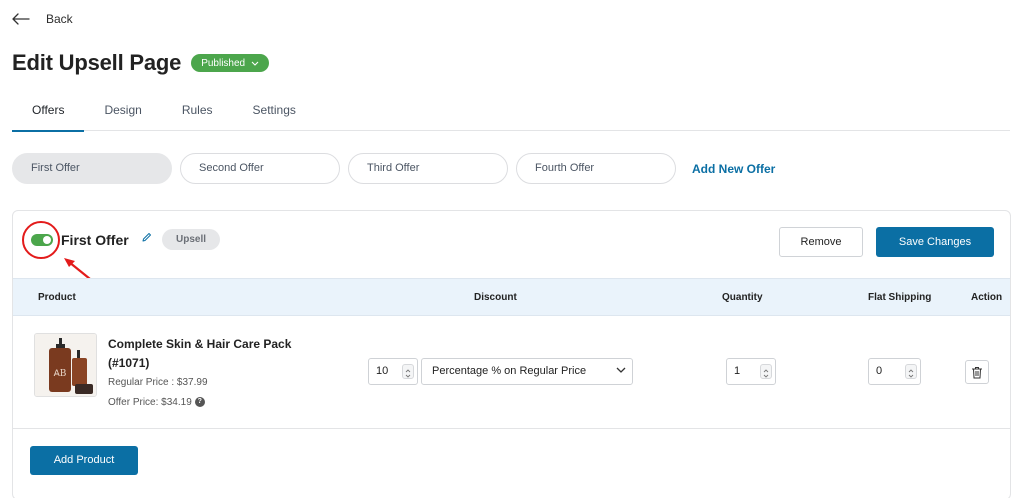 This screenshot has height=498, width=1024. Describe the element at coordinates (84, 460) in the screenshot. I see `add-product-button: Add Product` at that location.